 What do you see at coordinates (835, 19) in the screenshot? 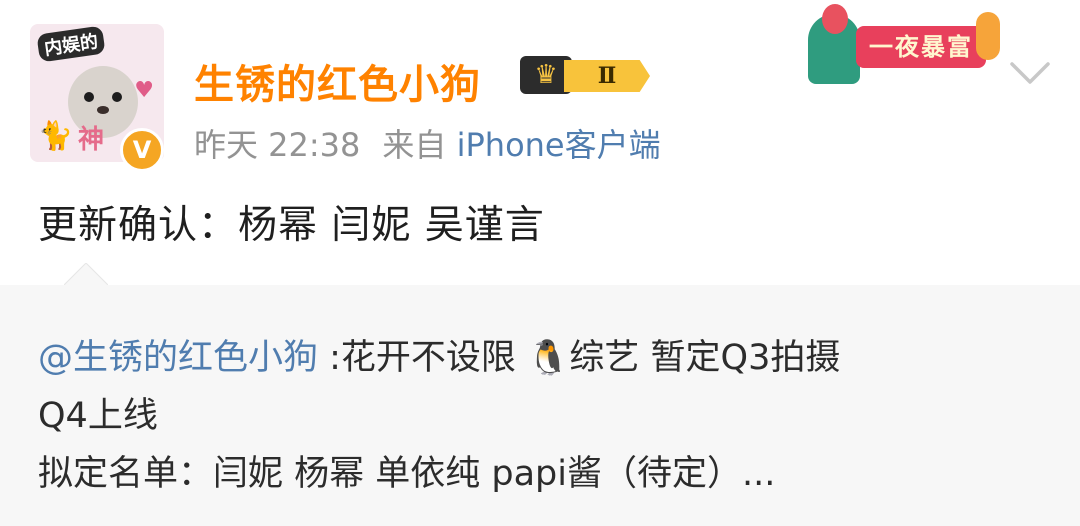
I see `ornament-icon` at bounding box center [835, 19].